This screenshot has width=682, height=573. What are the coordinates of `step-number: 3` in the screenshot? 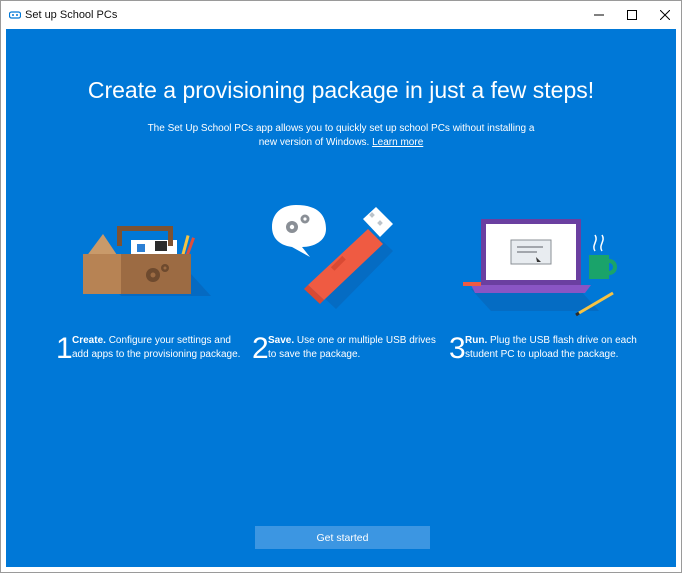 It's located at (457, 348).